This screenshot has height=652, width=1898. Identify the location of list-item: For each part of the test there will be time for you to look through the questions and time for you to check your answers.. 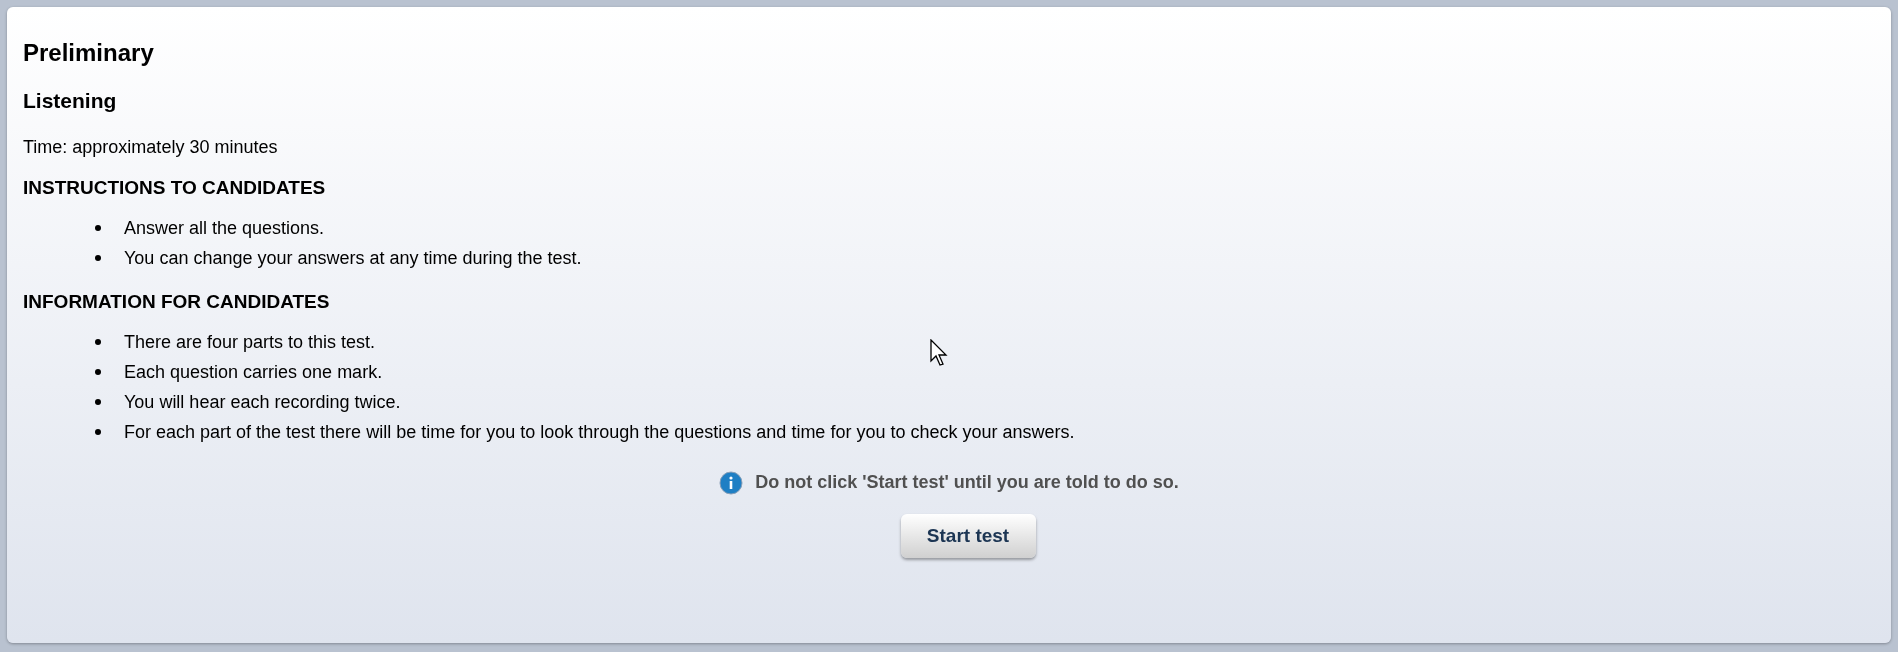
(599, 432).